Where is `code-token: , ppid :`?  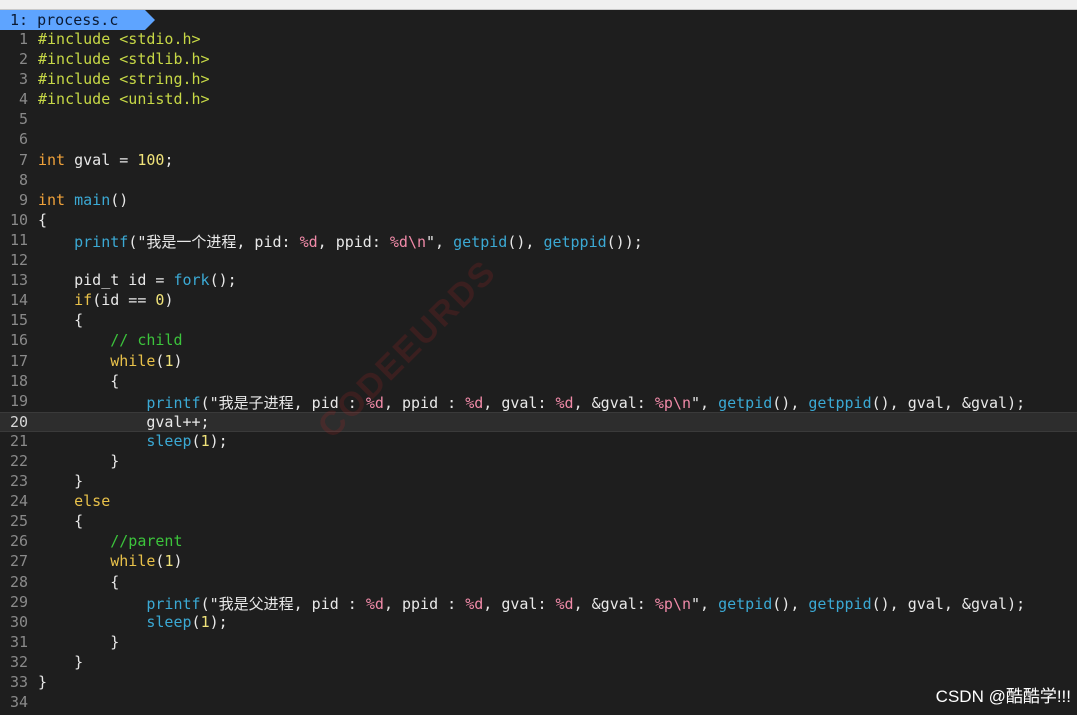
code-token: , ppid : is located at coordinates (424, 603).